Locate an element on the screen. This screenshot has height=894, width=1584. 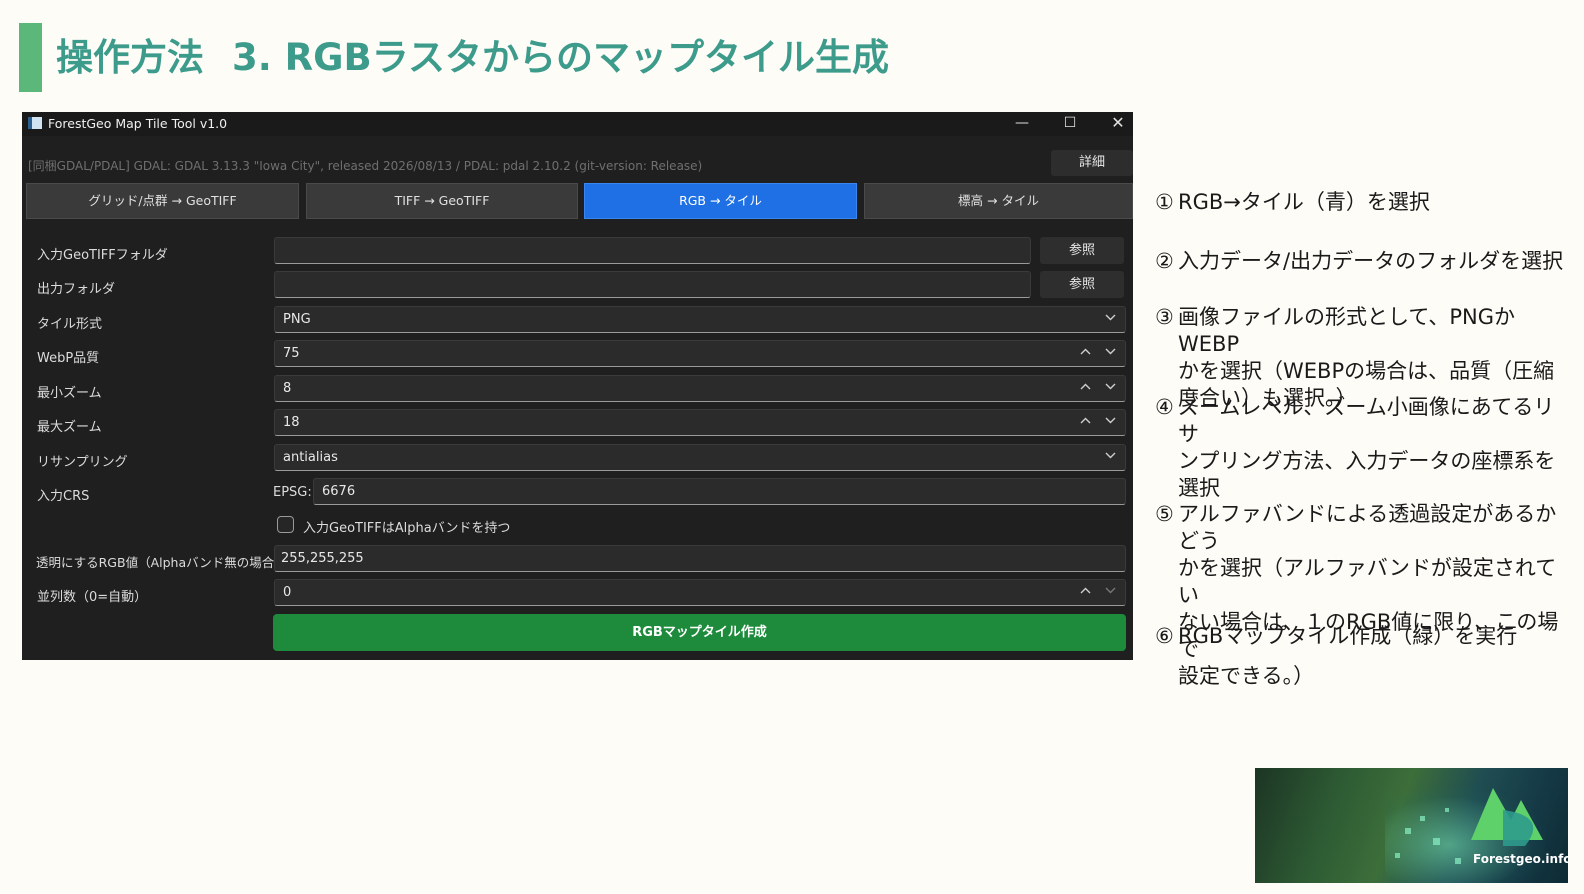
resampling-label: リサンプリング is located at coordinates (82, 462).